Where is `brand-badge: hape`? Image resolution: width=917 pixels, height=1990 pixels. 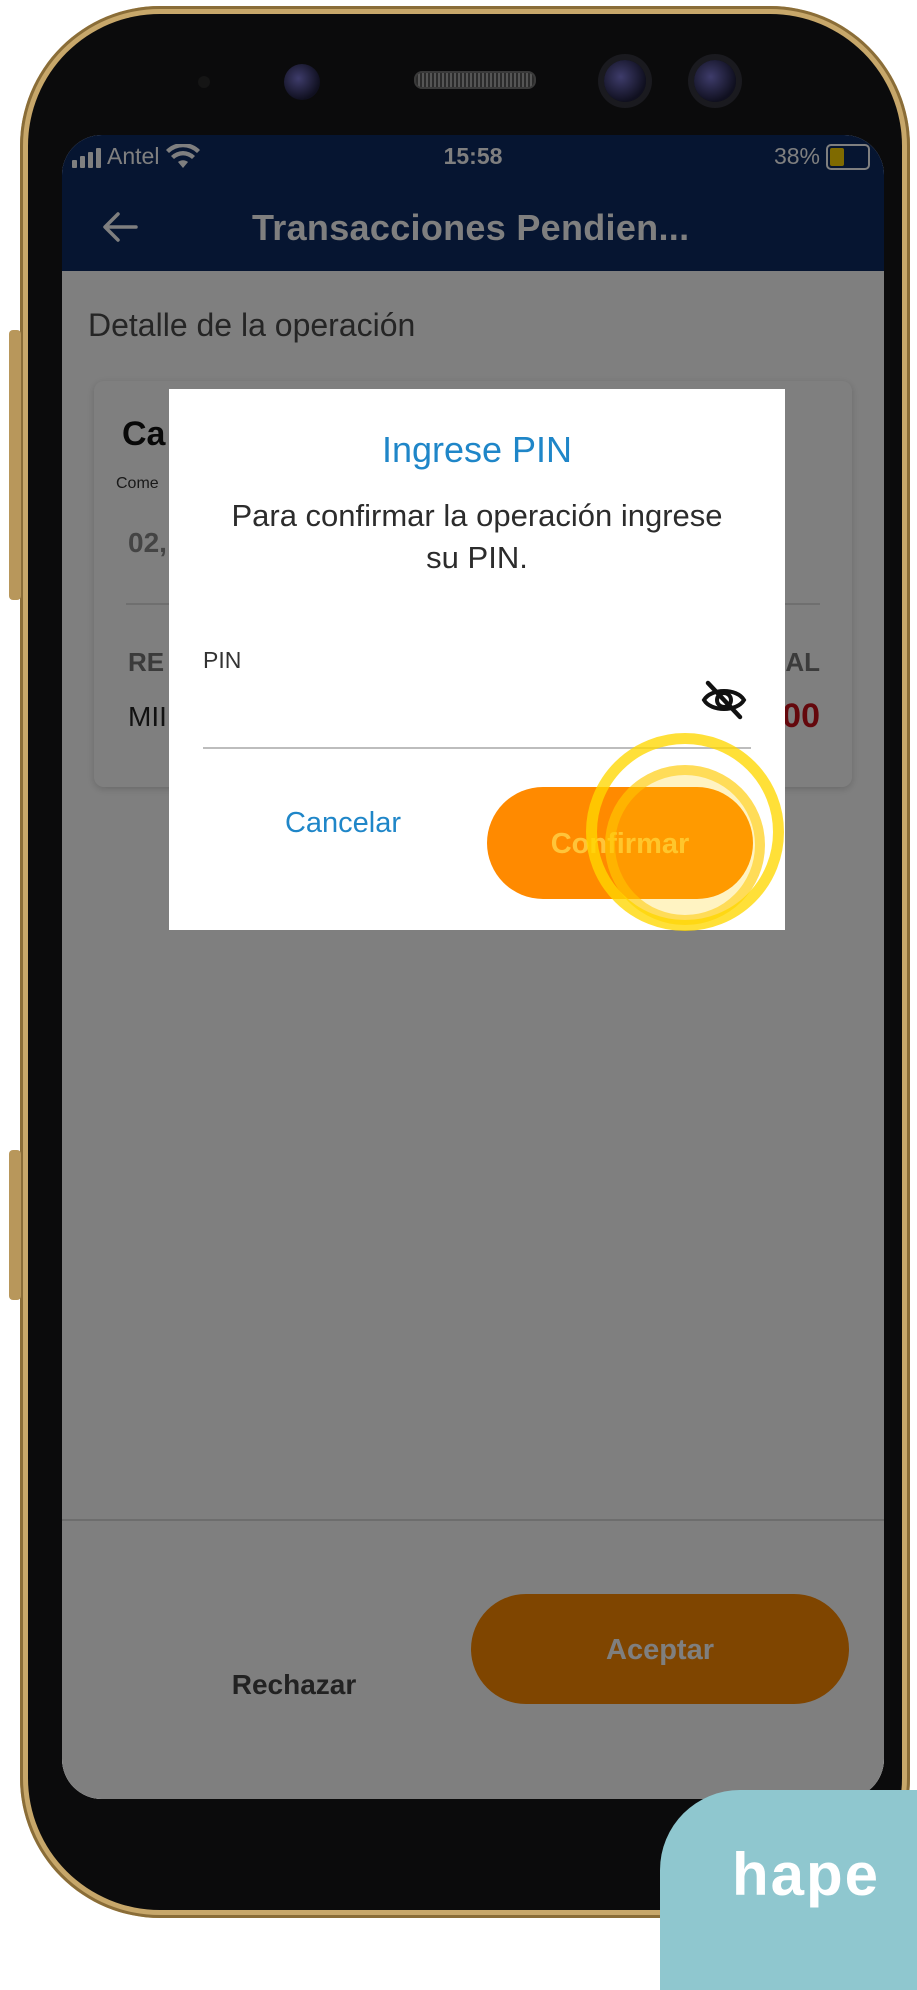 brand-badge: hape is located at coordinates (788, 1890).